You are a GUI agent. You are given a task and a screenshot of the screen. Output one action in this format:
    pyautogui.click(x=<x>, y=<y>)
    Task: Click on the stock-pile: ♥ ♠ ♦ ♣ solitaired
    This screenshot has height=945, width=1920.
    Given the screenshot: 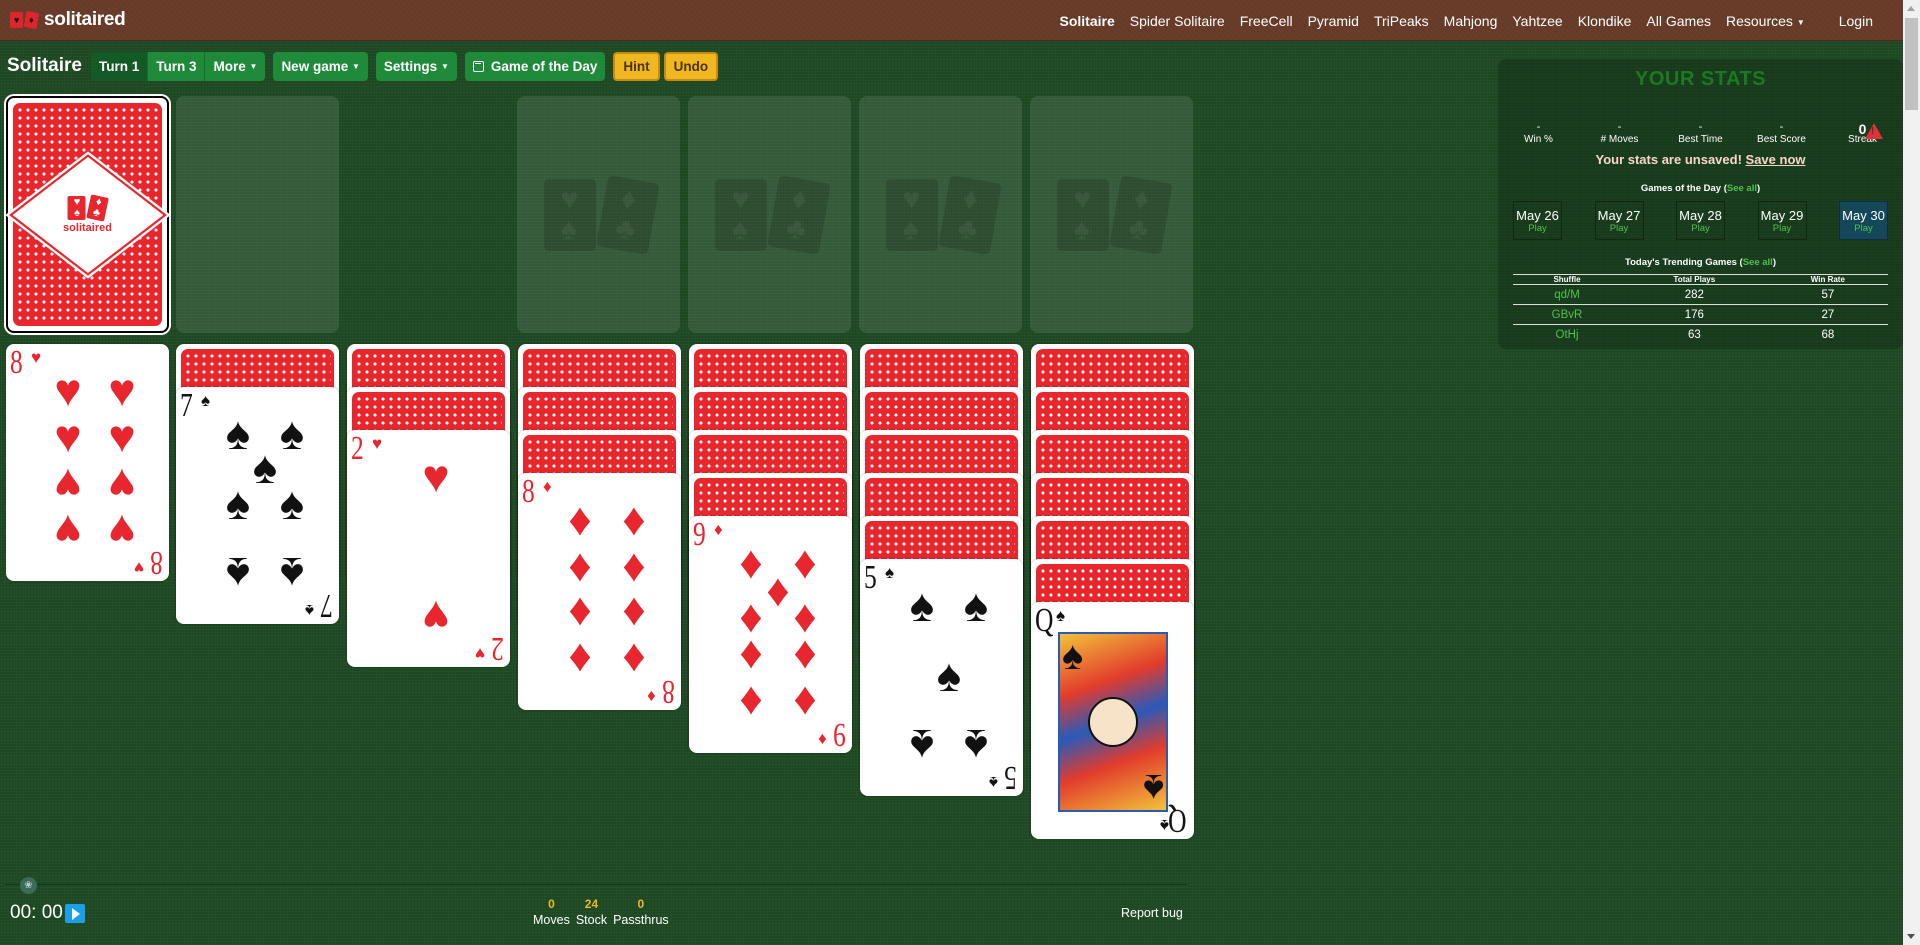 What is the action you would take?
    pyautogui.click(x=87, y=214)
    